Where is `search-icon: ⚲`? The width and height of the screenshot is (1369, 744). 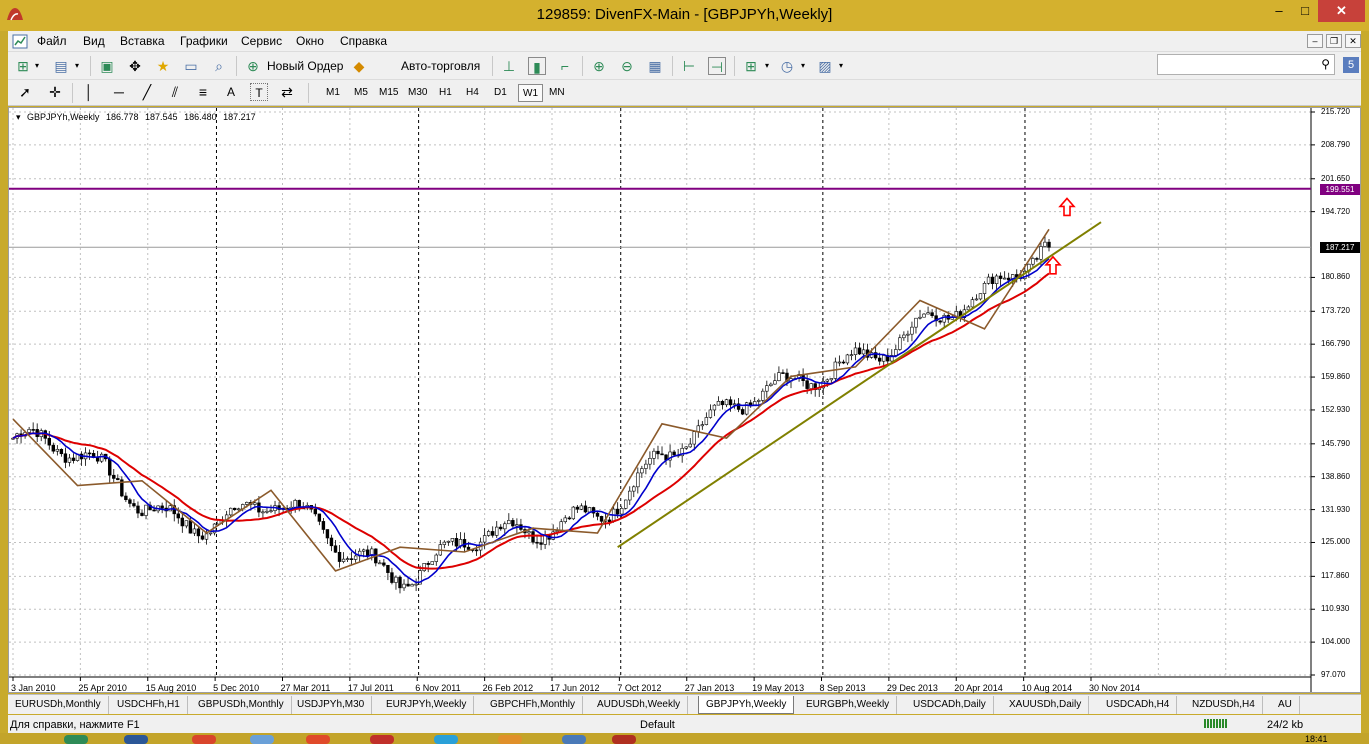
search-icon: ⚲ is located at coordinates (1325, 64).